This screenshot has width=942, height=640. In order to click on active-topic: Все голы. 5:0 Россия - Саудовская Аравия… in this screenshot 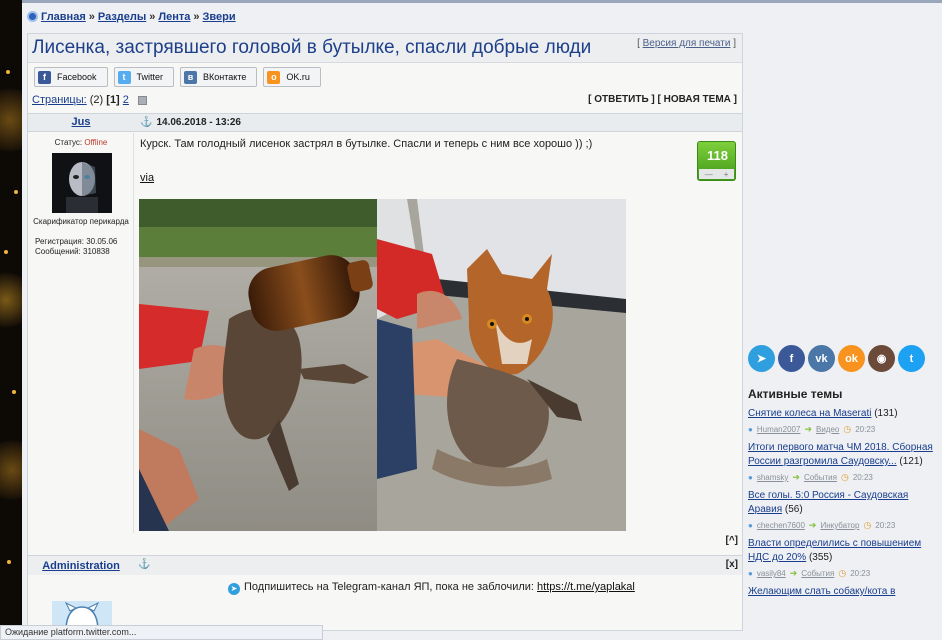, I will do `click(845, 510)`.